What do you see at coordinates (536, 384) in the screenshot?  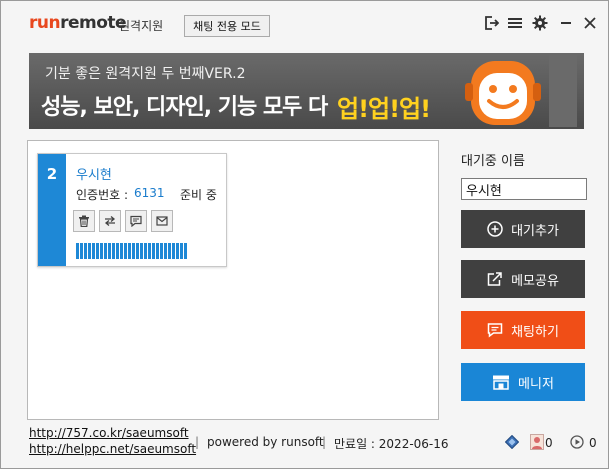 I see `manager-label: 메니저` at bounding box center [536, 384].